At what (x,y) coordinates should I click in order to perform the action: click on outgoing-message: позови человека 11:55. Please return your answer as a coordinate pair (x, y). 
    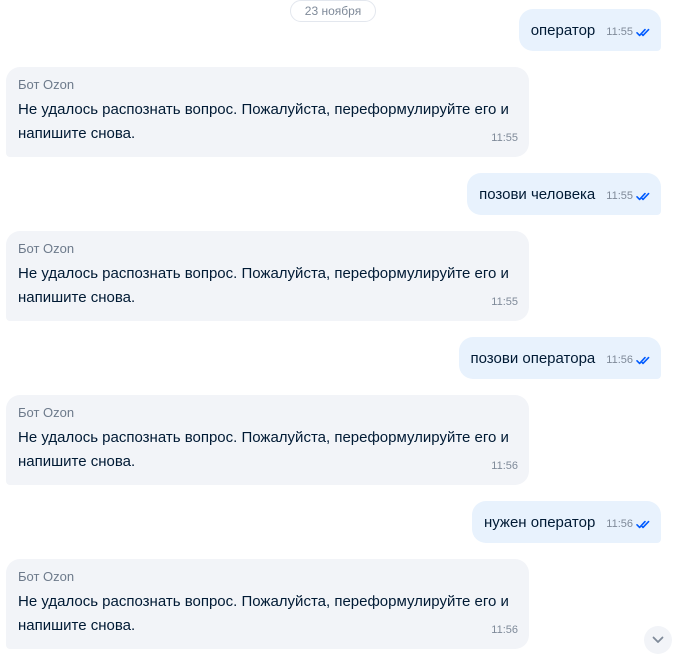
    Looking at the image, I should click on (564, 194).